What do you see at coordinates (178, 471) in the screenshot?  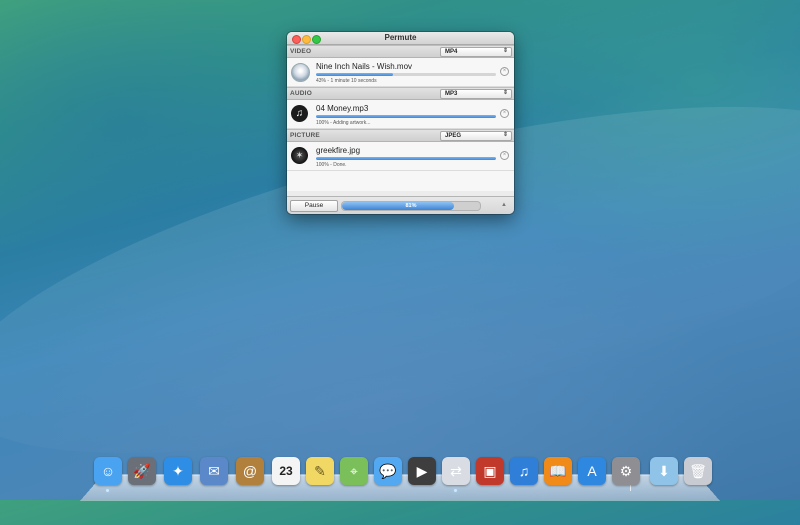 I see `safari-icon: ✦` at bounding box center [178, 471].